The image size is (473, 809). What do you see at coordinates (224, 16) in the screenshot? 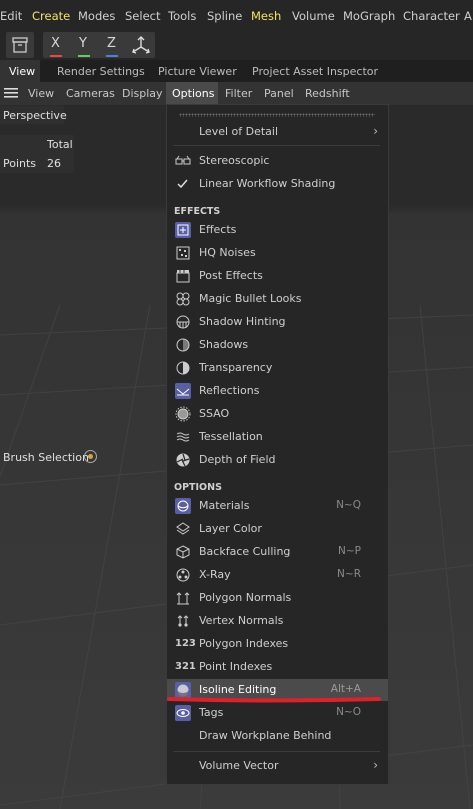
I see `menu-spline: Spline` at bounding box center [224, 16].